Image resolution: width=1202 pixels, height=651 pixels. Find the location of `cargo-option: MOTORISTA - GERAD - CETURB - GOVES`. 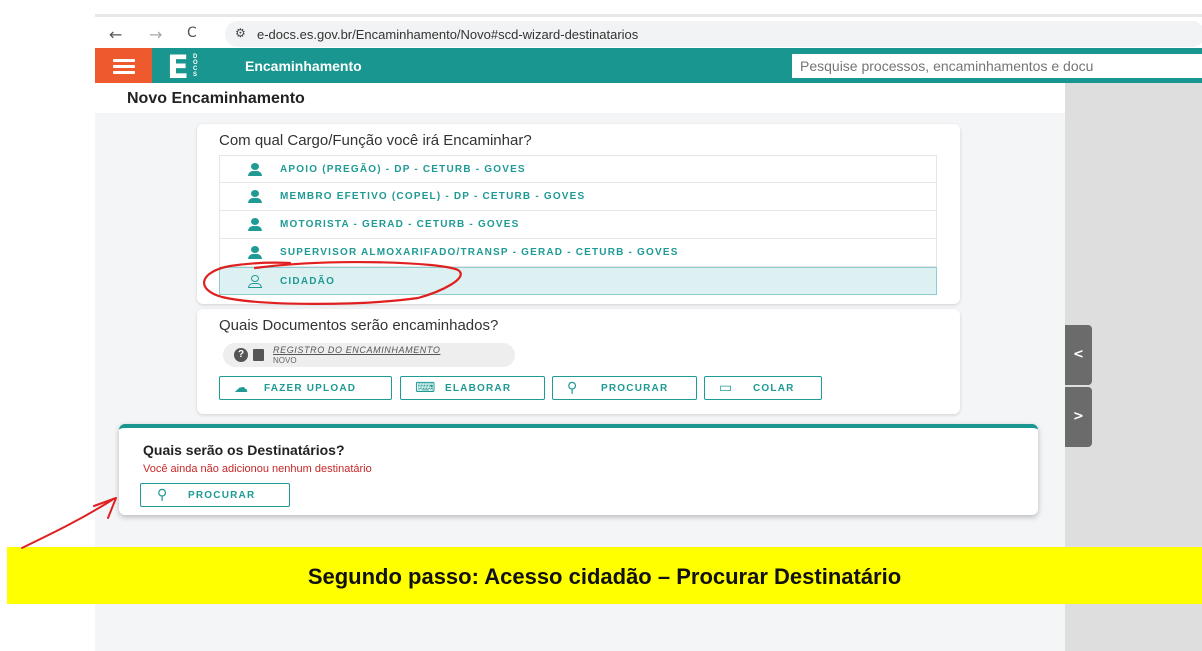

cargo-option: MOTORISTA - GERAD - CETURB - GOVES is located at coordinates (578, 225).